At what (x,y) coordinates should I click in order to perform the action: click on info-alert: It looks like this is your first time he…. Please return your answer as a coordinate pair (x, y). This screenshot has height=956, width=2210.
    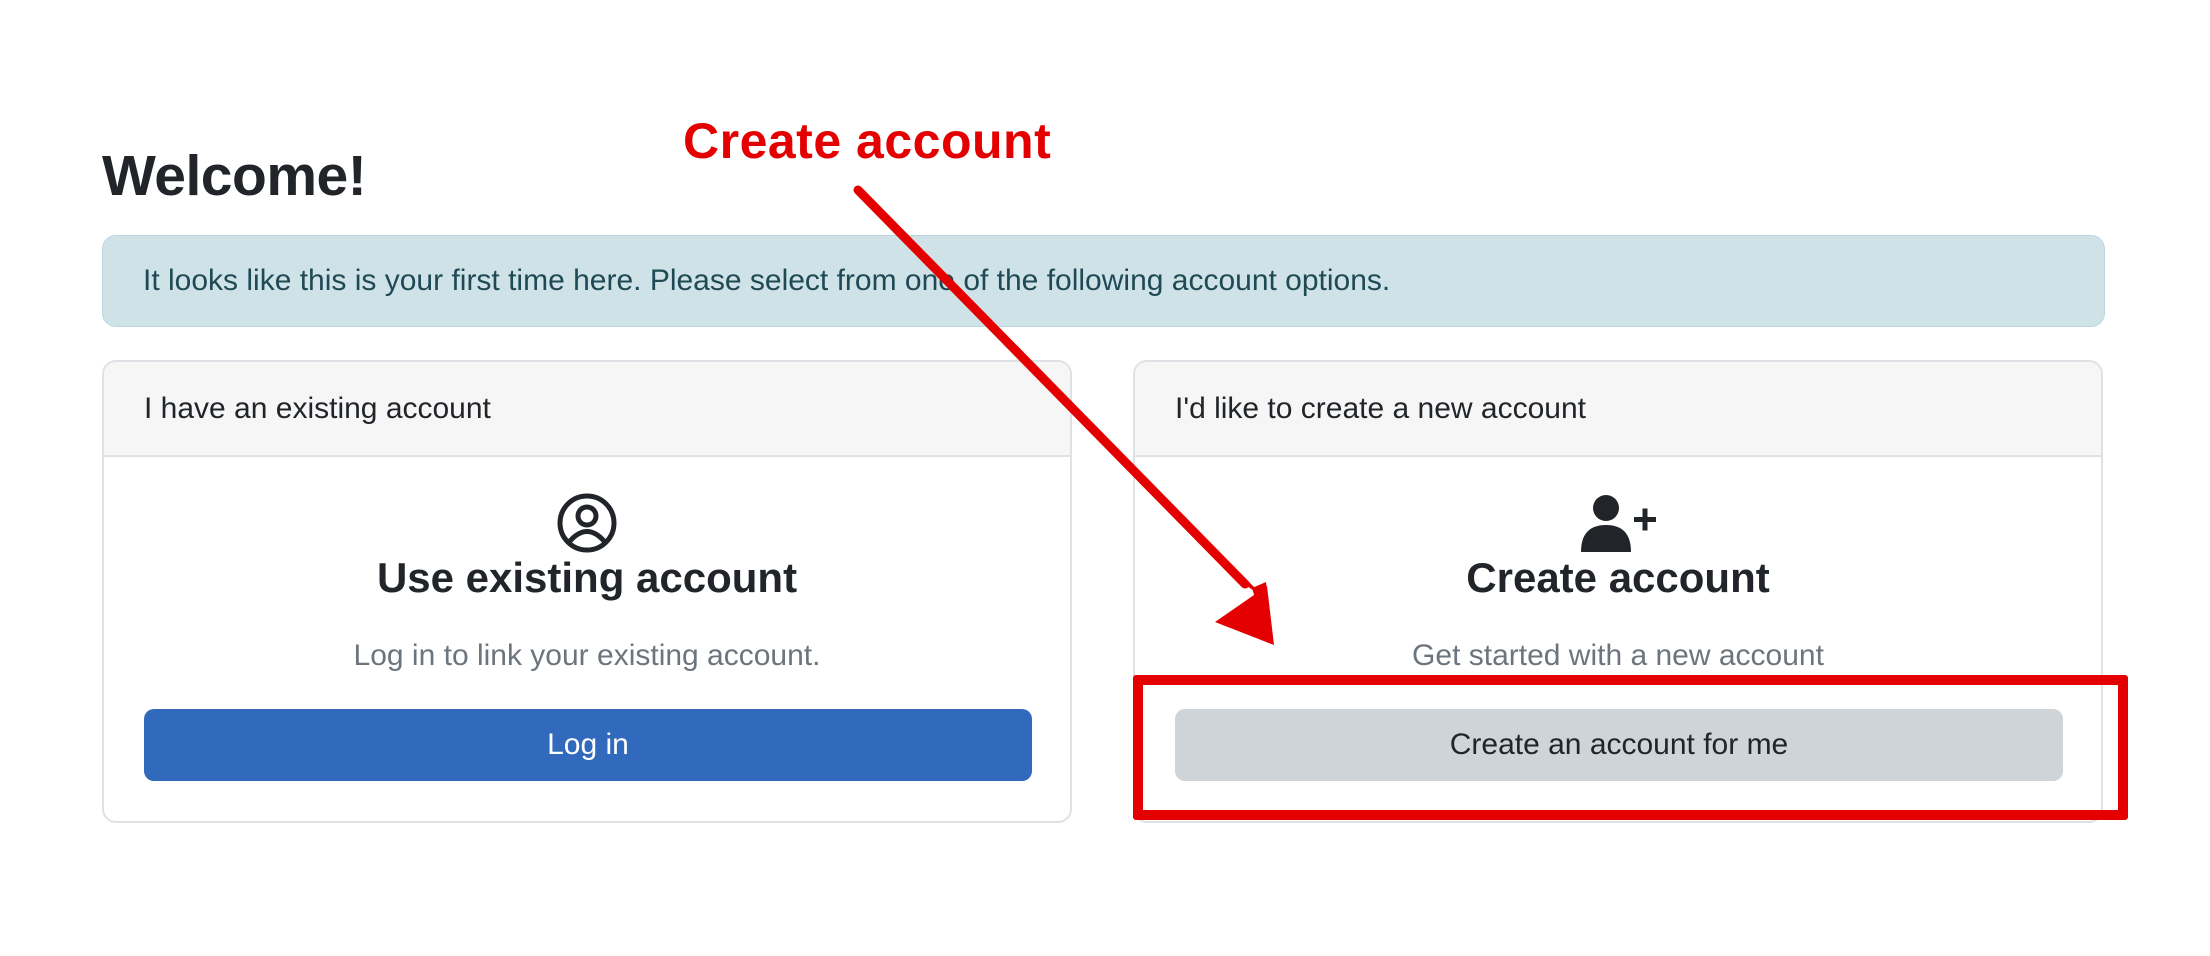
    Looking at the image, I should click on (1103, 281).